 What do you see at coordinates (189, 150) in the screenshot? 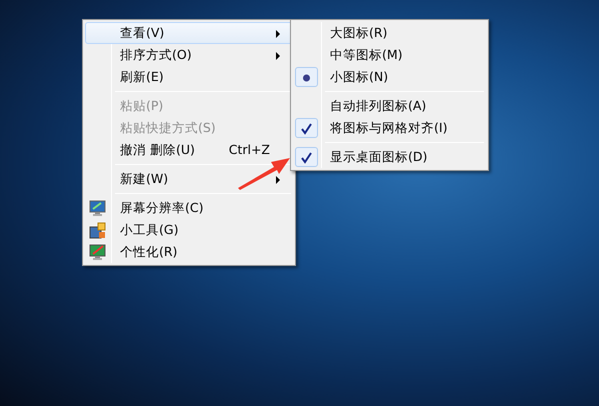
I see `menu-item: 撤消 删除(U) Ctrl+Z` at bounding box center [189, 150].